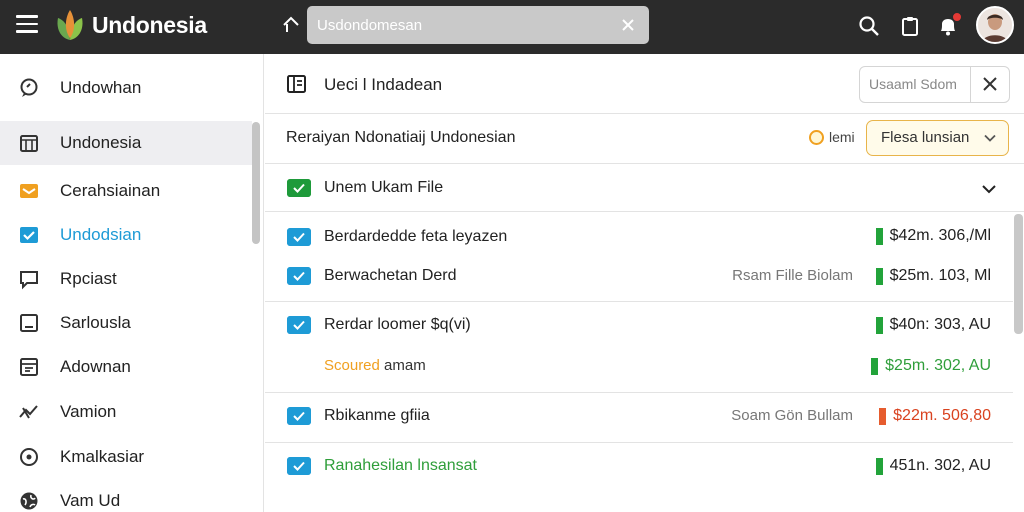 The image size is (1024, 512). I want to click on panel-search-field: Usaaml Sdom, so click(915, 84).